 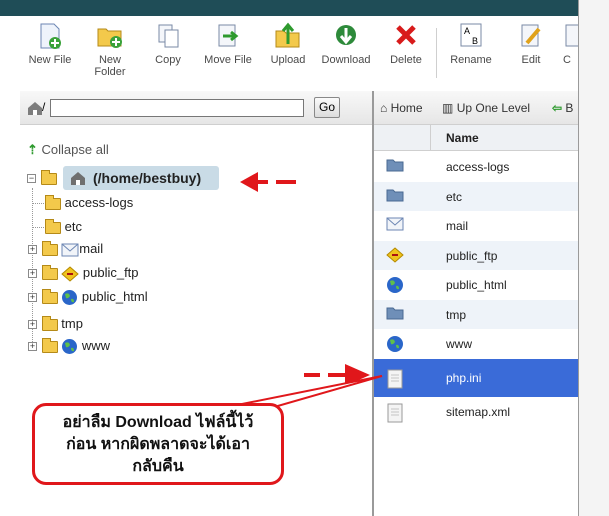 What do you see at coordinates (68, 150) in the screenshot?
I see `collapse-all-link: ⇡ Collapse all` at bounding box center [68, 150].